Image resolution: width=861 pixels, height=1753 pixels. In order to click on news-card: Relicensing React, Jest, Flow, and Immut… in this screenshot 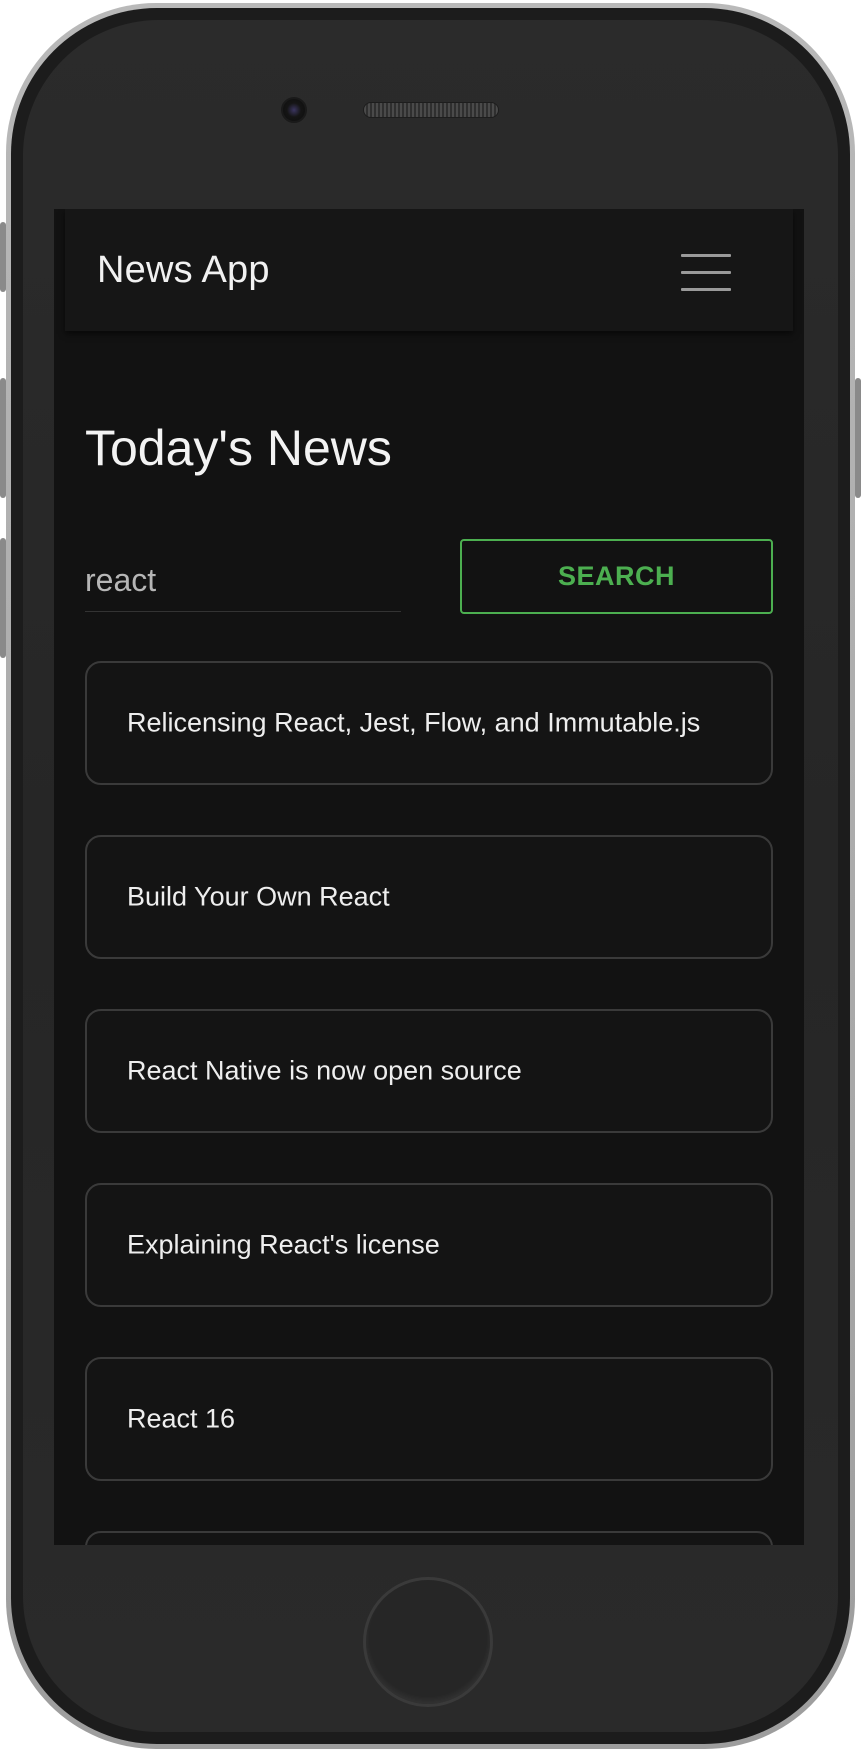, I will do `click(429, 723)`.